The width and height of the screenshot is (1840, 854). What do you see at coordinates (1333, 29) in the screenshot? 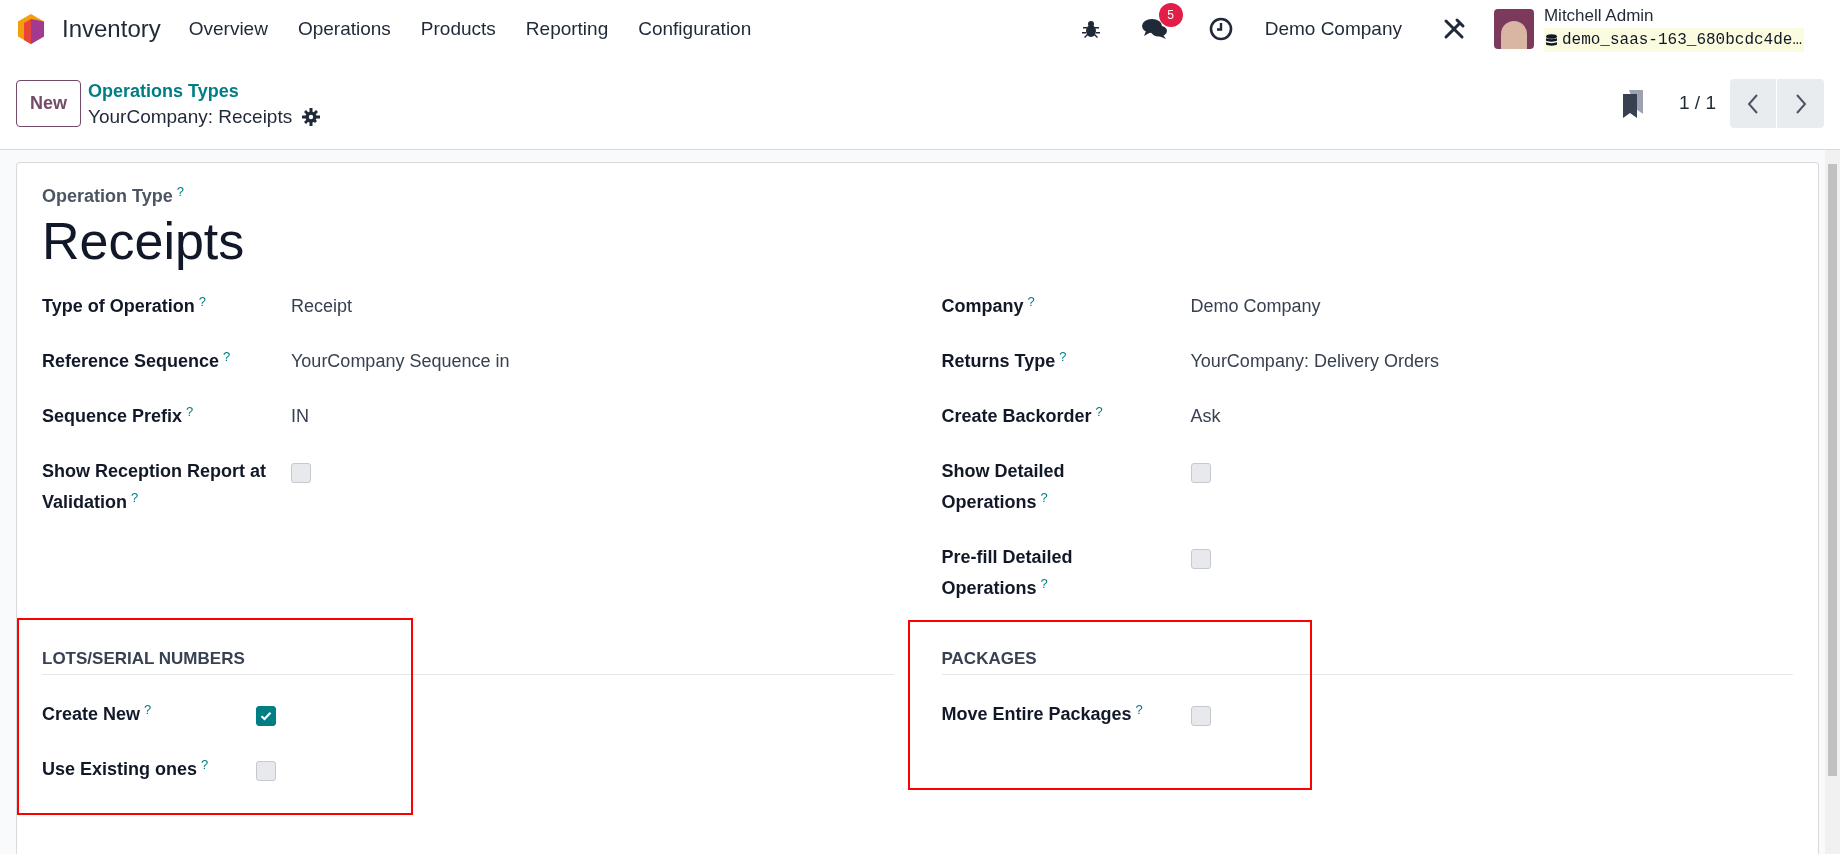
I see `company-switcher: Demo Company` at bounding box center [1333, 29].